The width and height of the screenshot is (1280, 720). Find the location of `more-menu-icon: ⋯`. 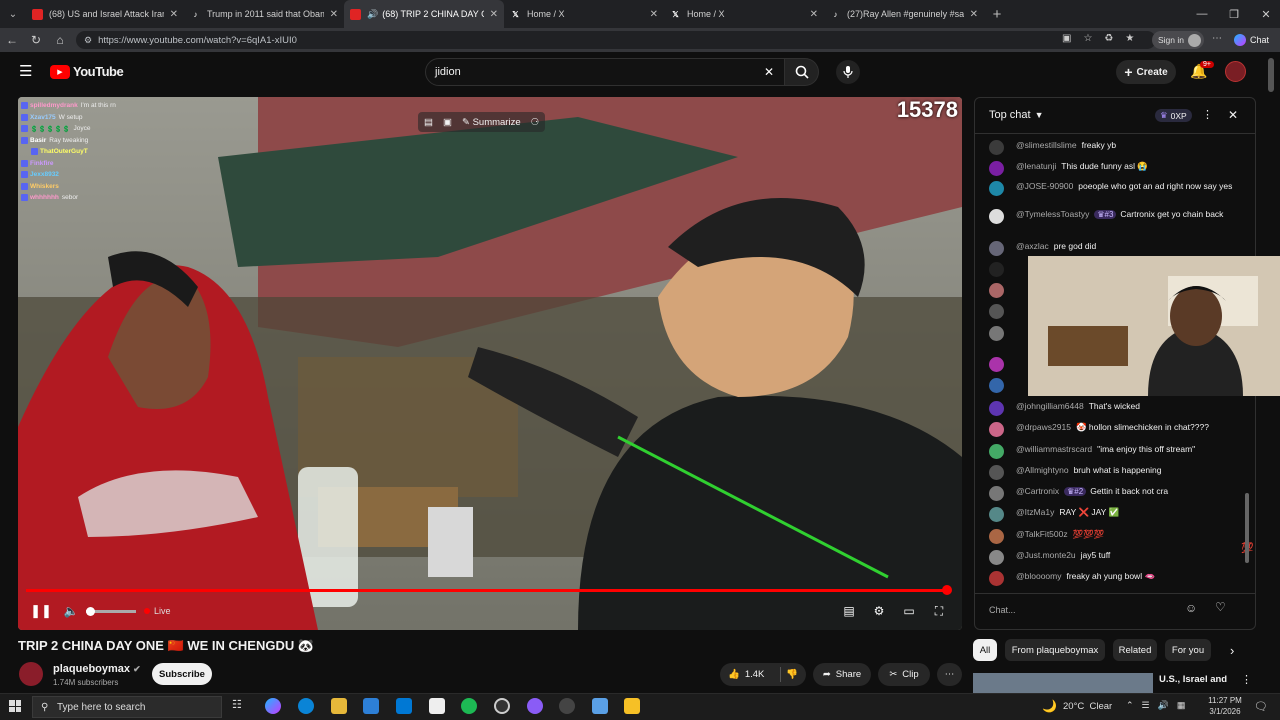

more-menu-icon: ⋯ is located at coordinates (1217, 38).